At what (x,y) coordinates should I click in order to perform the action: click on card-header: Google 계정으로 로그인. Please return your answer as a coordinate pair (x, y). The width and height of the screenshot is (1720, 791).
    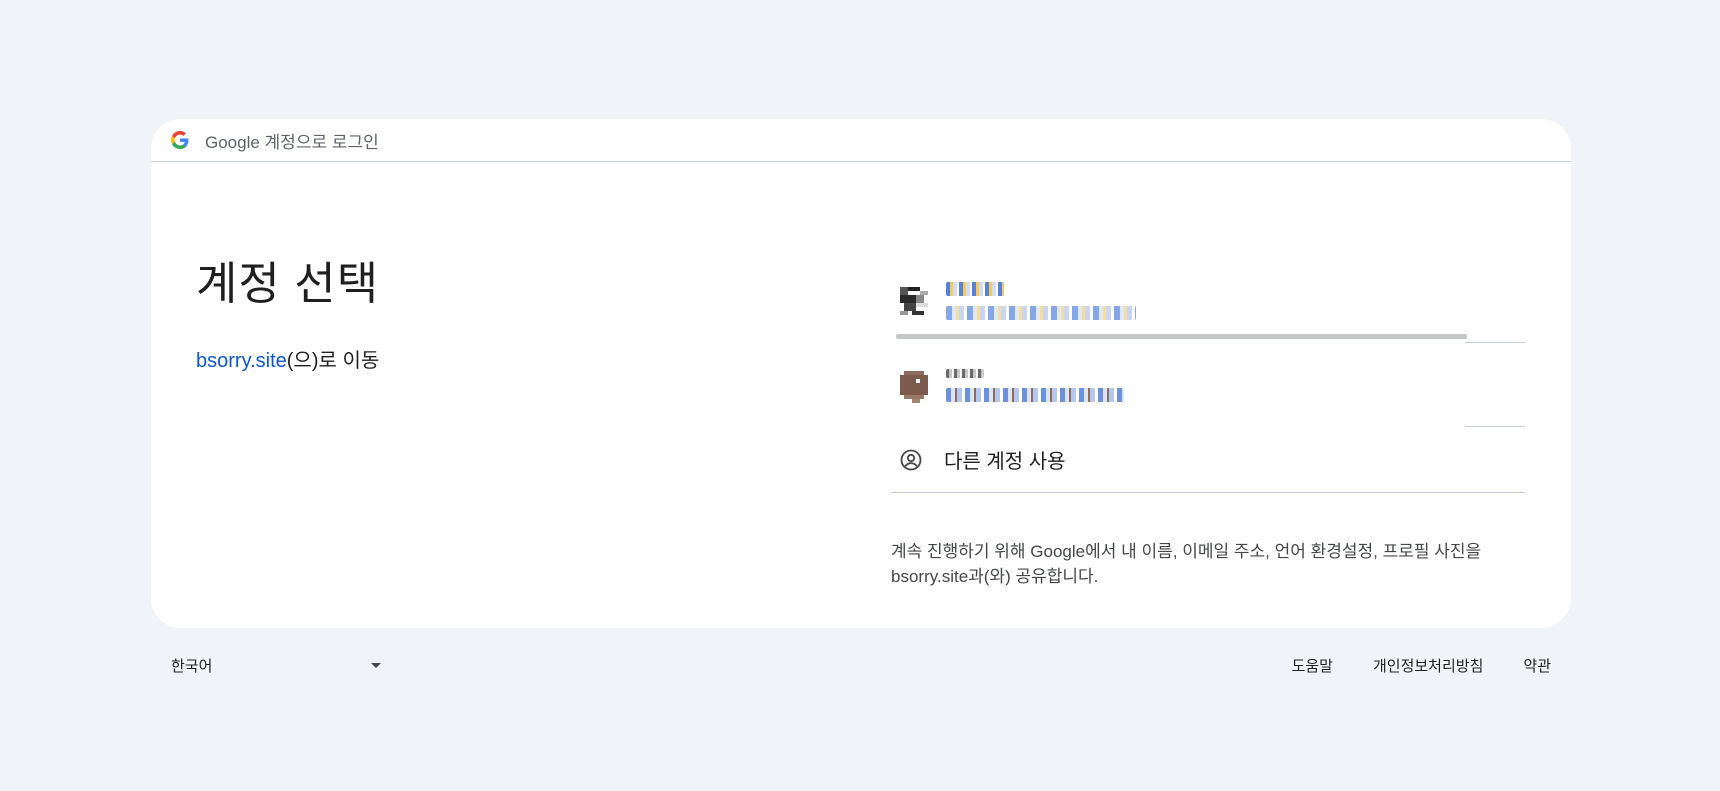
    Looking at the image, I should click on (861, 140).